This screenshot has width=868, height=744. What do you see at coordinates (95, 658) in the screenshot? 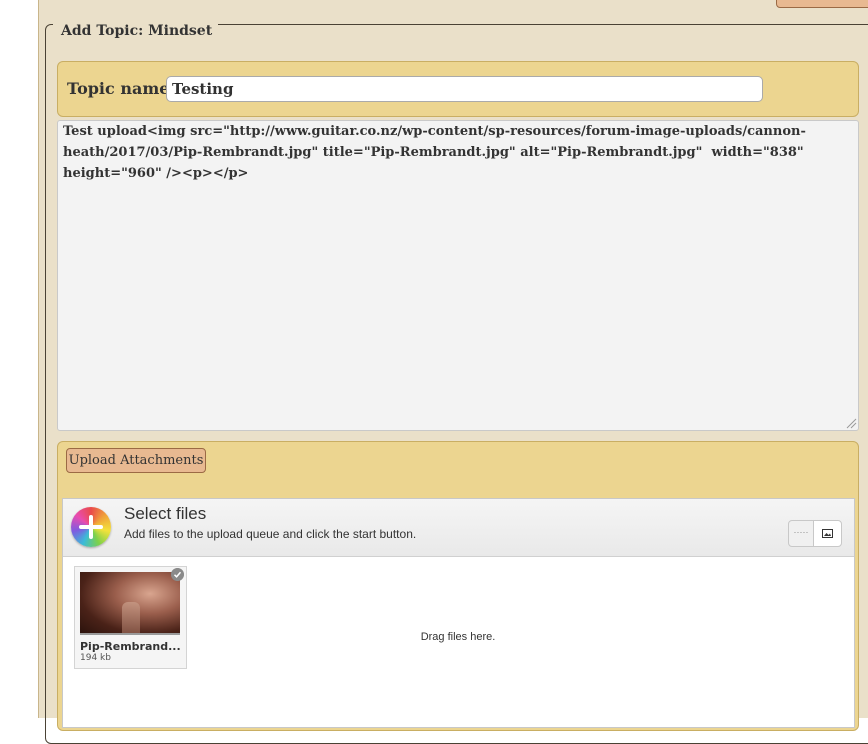
I see `file-size: 194 kb` at bounding box center [95, 658].